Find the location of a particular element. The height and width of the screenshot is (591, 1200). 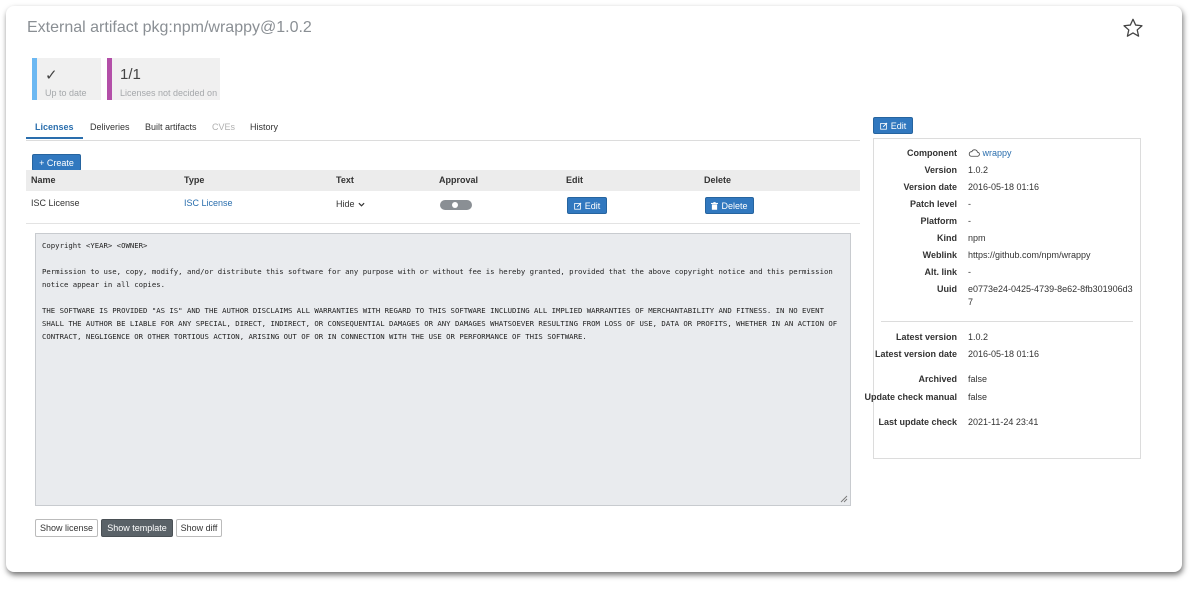

component-link: wrappy is located at coordinates (990, 153).